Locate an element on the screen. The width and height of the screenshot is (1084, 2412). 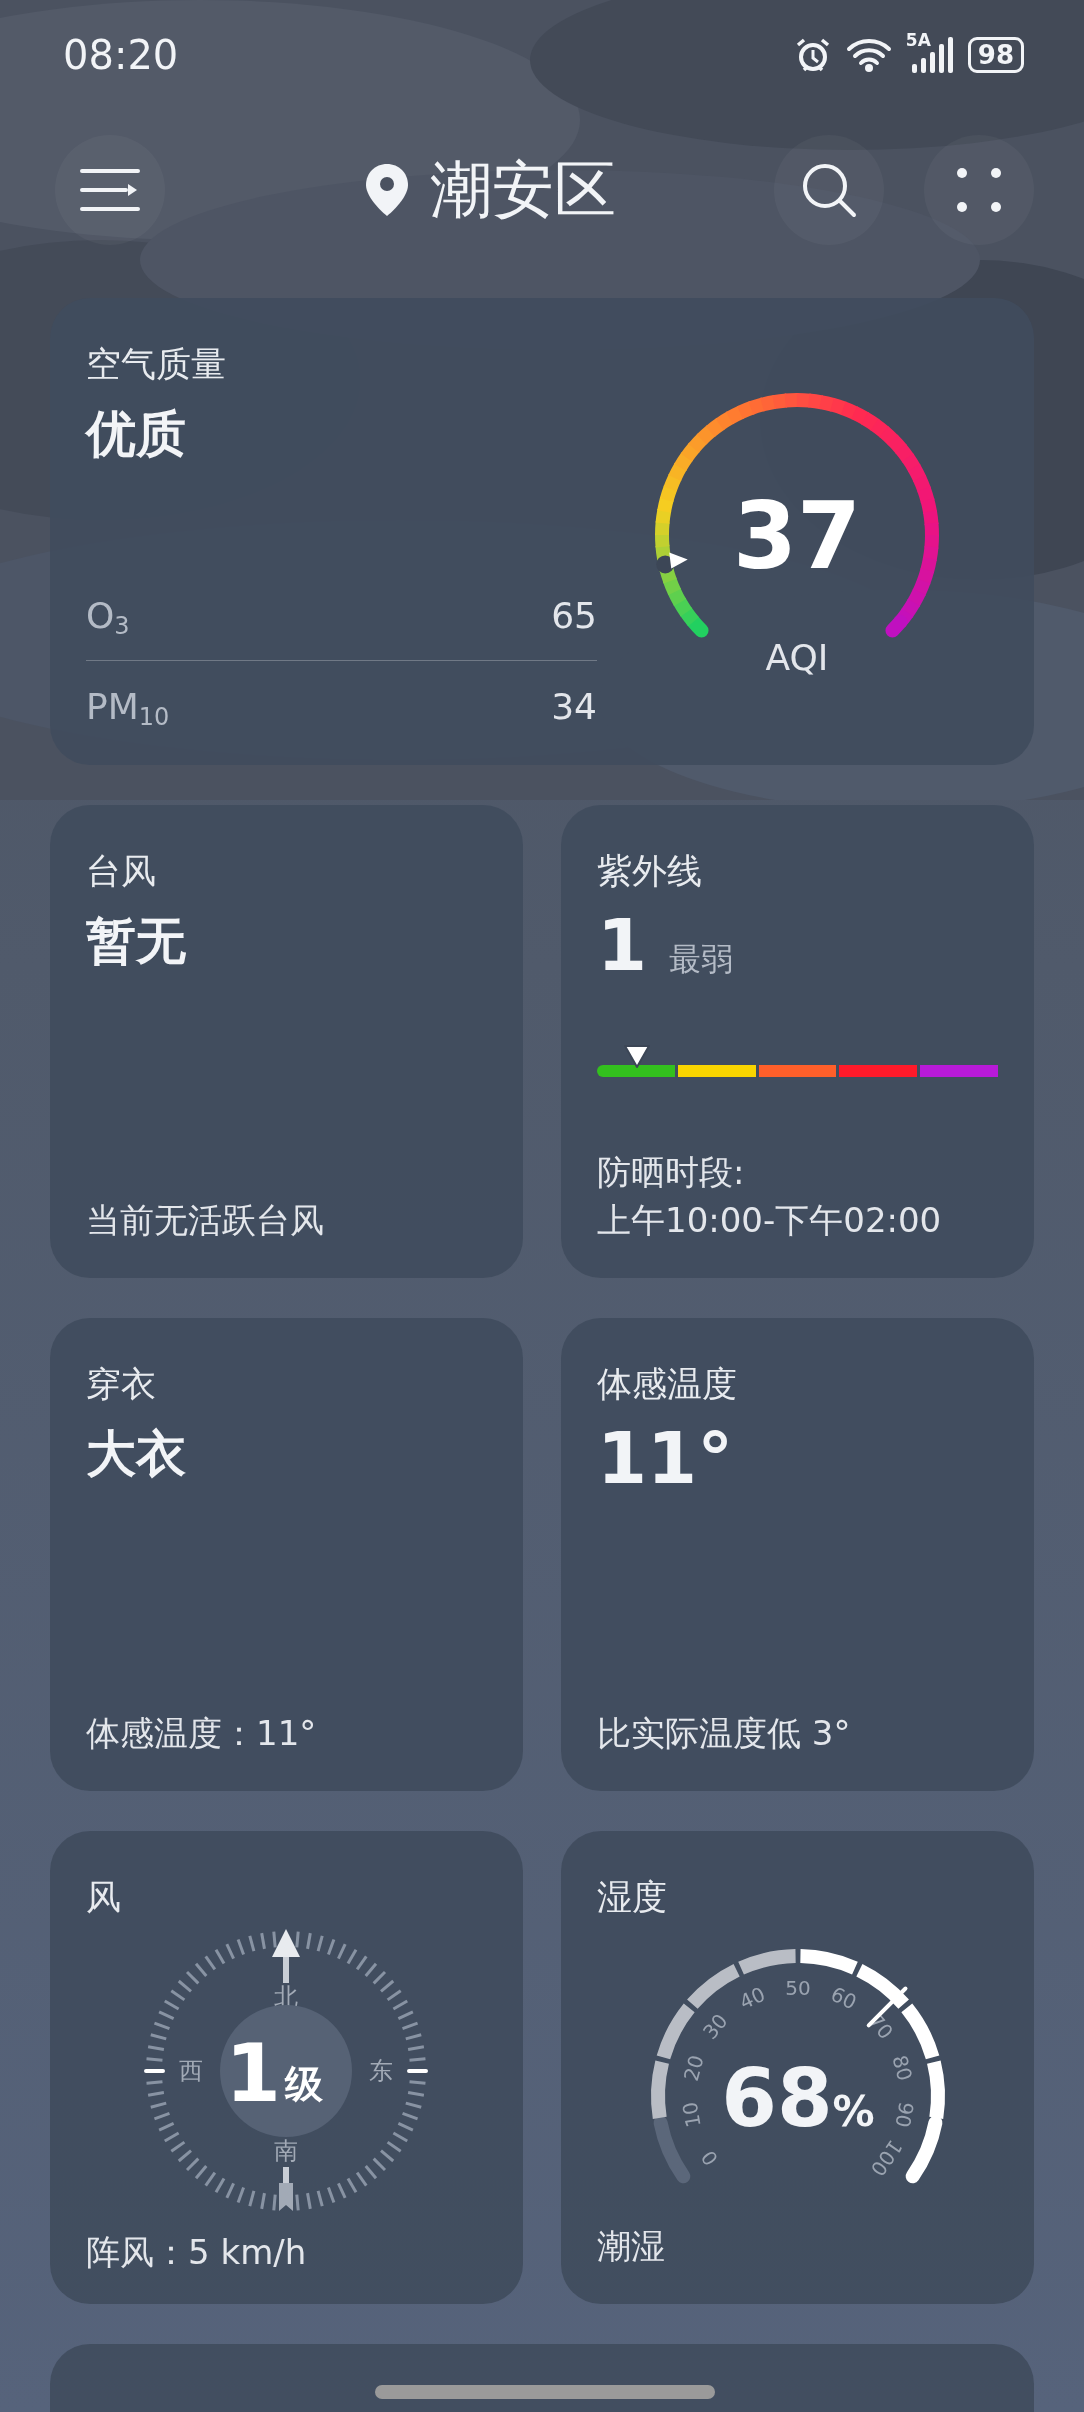
feels-like-temperature: 11° is located at coordinates (666, 1458).